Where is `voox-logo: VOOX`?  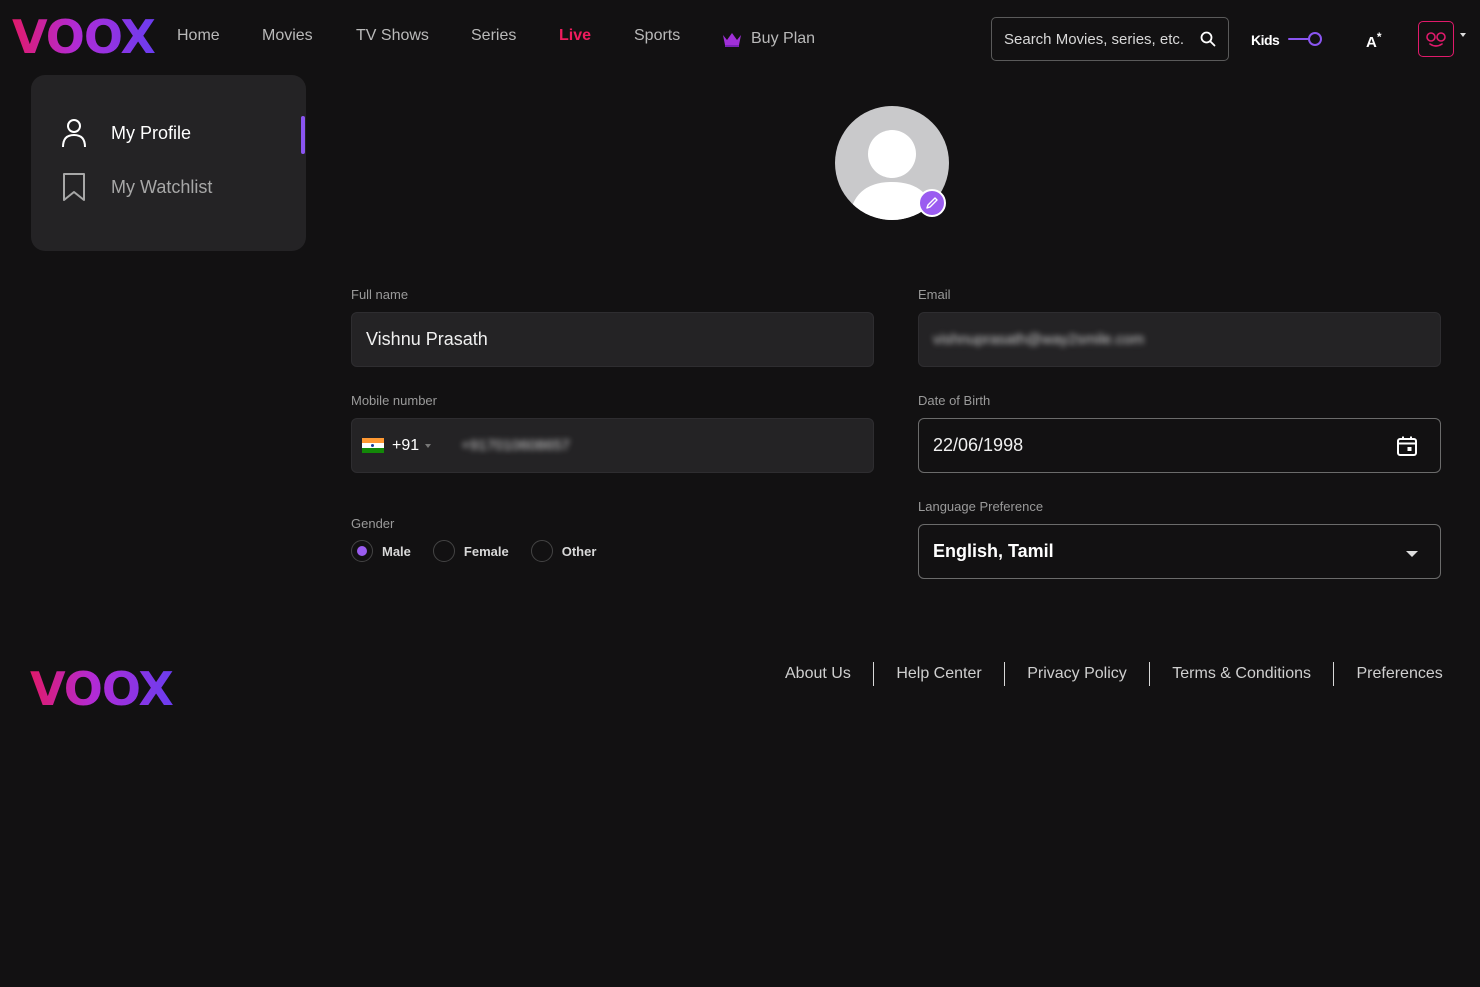
voox-logo: VOOX is located at coordinates (84, 37).